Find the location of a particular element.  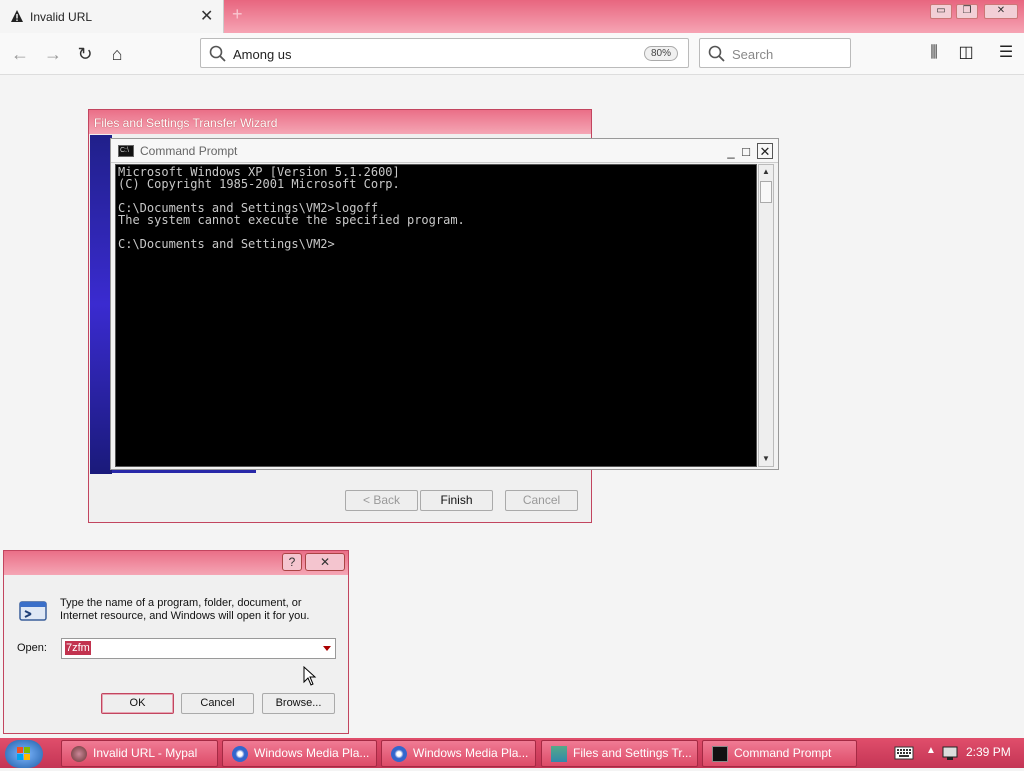

scroll-thumb is located at coordinates (766, 192).